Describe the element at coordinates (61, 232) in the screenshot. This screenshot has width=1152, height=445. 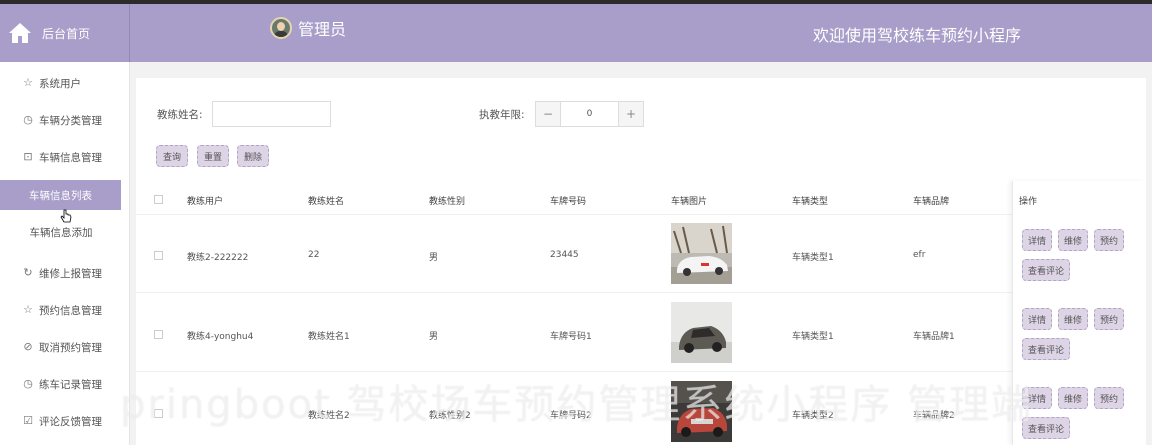
I see `sidebar-item-label: 车辆信息添加` at that location.